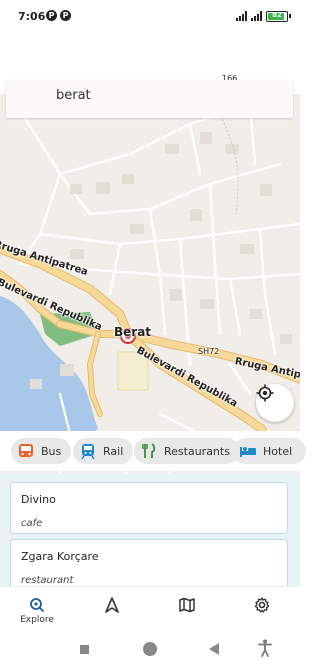 The image size is (320, 667). What do you see at coordinates (187, 605) in the screenshot?
I see `map-icon` at bounding box center [187, 605].